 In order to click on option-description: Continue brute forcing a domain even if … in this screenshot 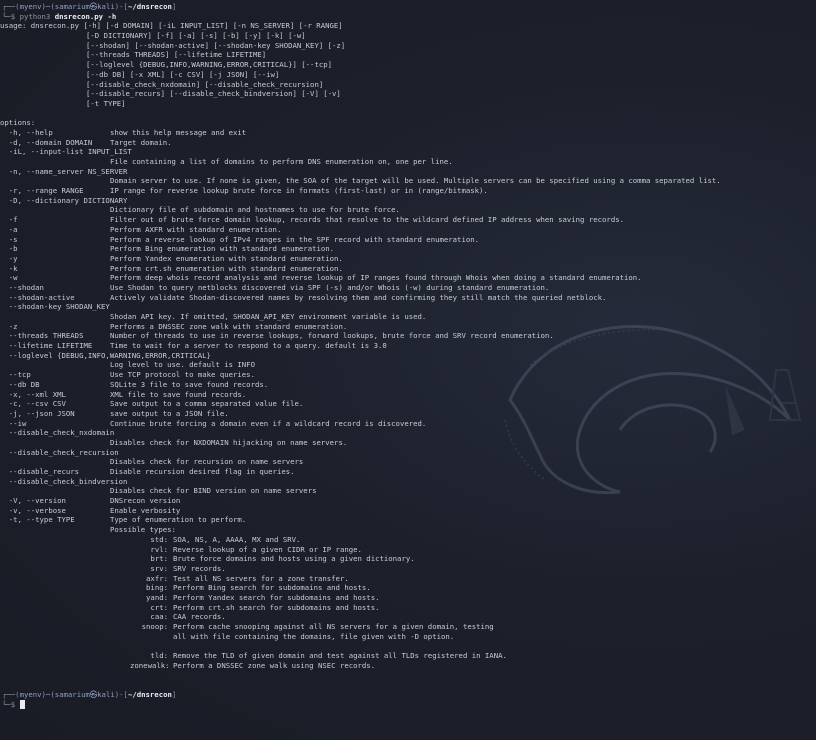, I will do `click(268, 423)`.